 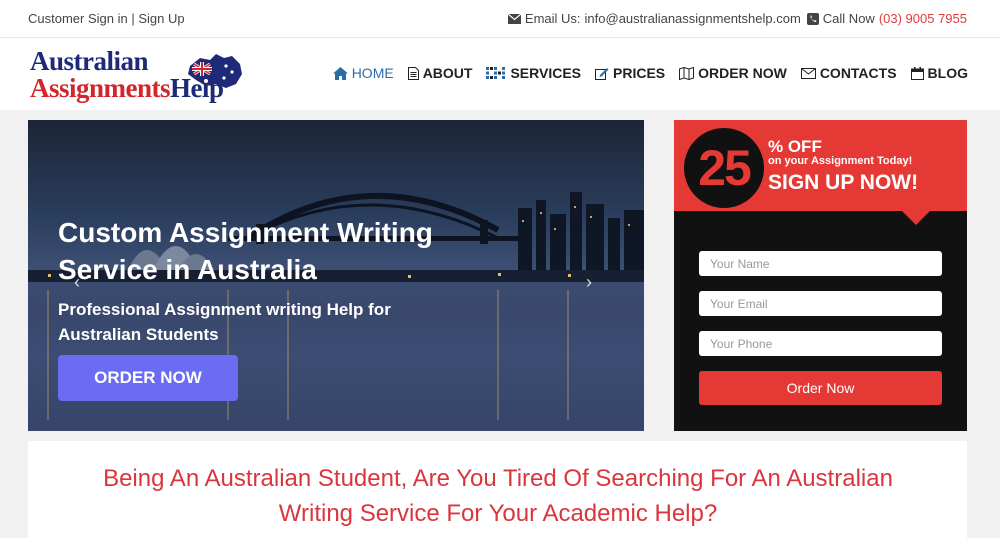 What do you see at coordinates (100, 88) in the screenshot?
I see `logo-assignments: Assignments` at bounding box center [100, 88].